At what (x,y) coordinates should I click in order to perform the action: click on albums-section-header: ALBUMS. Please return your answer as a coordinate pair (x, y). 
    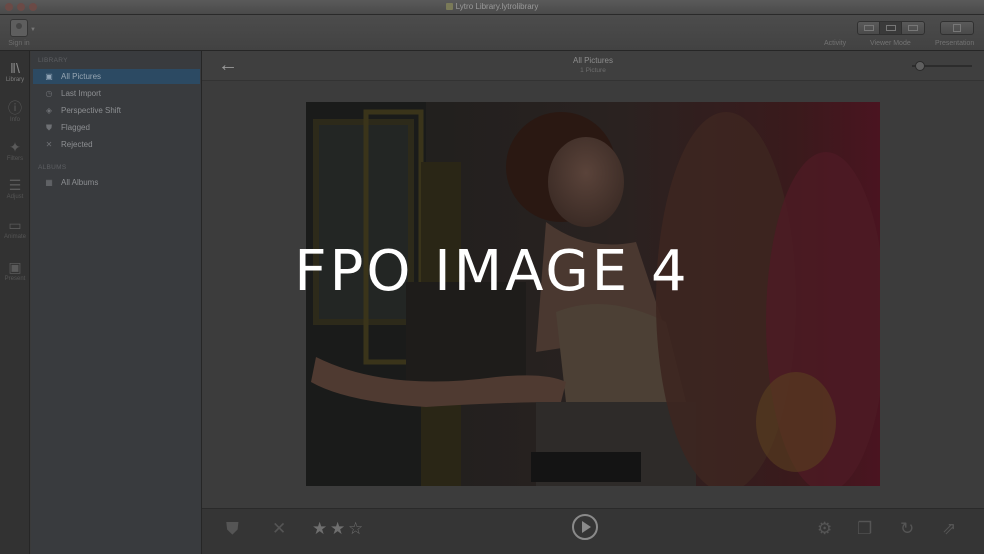
    Looking at the image, I should click on (52, 167).